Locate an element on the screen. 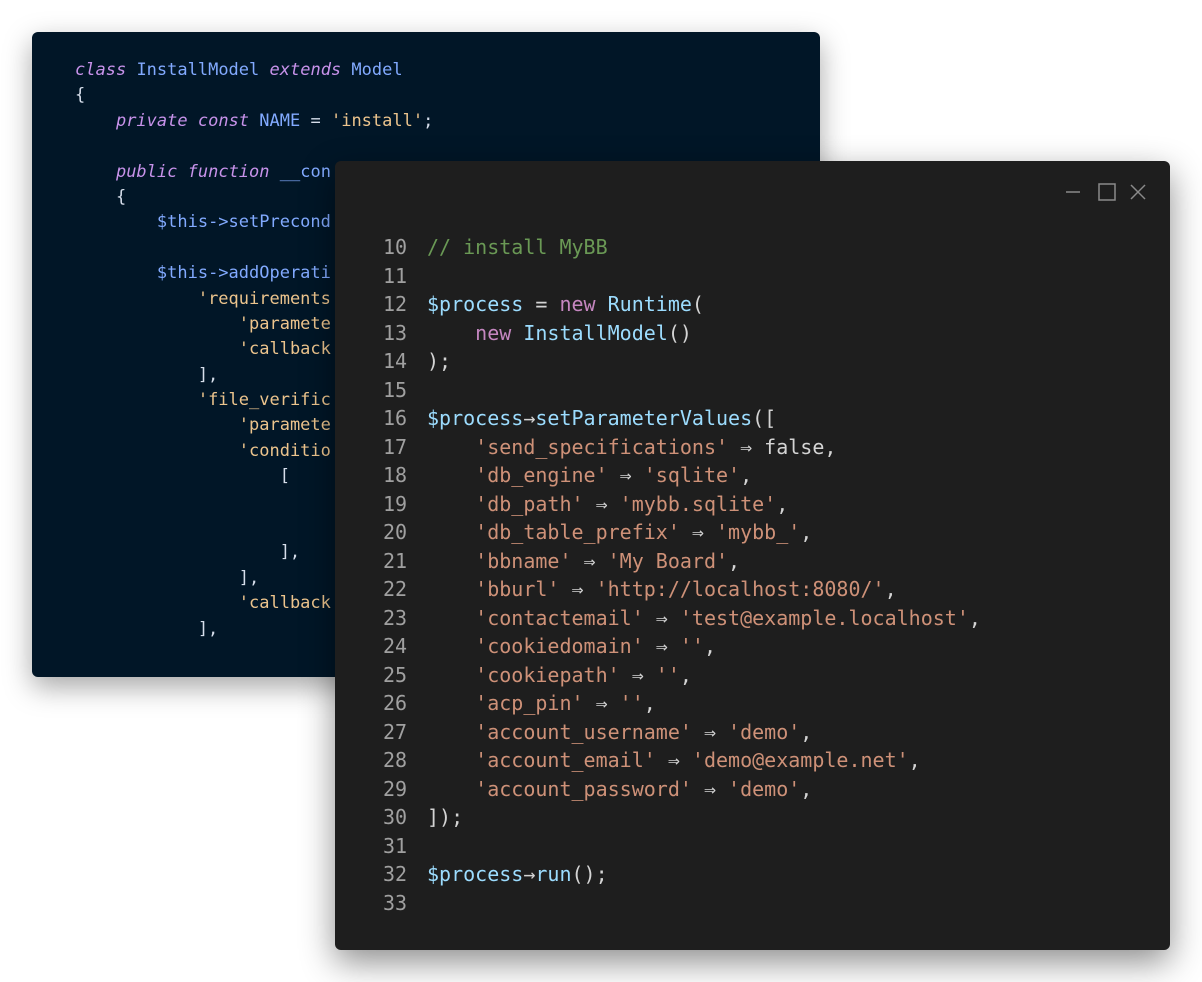 The height and width of the screenshot is (982, 1202). code-line: 19 'db_path' ⇒ 'mybb.sqlite', is located at coordinates (674, 504).